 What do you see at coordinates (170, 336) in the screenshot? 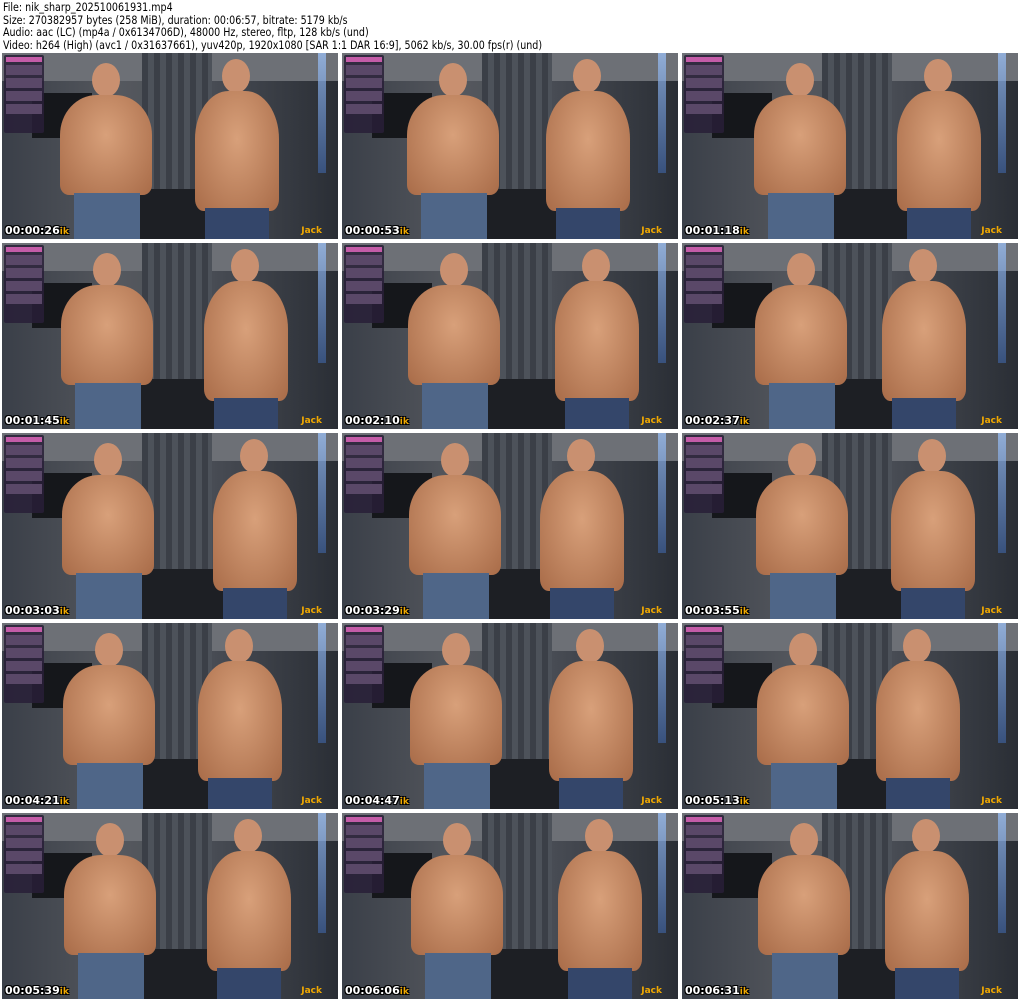
I see `video-thumbnail: 00:01:45ik Jack` at bounding box center [170, 336].